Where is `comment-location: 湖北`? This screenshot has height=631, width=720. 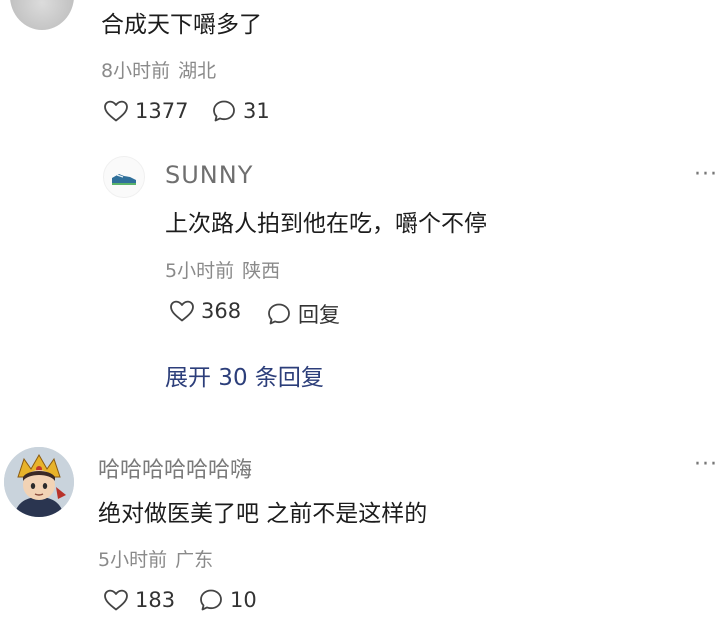
comment-location: 湖北 is located at coordinates (197, 71).